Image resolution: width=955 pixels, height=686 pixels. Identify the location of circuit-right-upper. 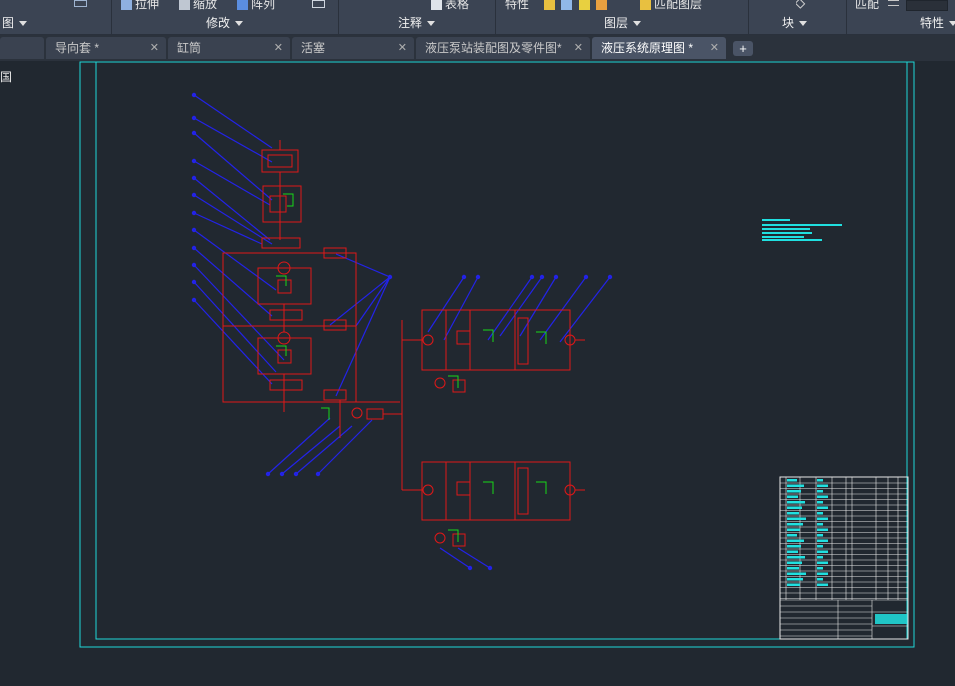
(503, 351).